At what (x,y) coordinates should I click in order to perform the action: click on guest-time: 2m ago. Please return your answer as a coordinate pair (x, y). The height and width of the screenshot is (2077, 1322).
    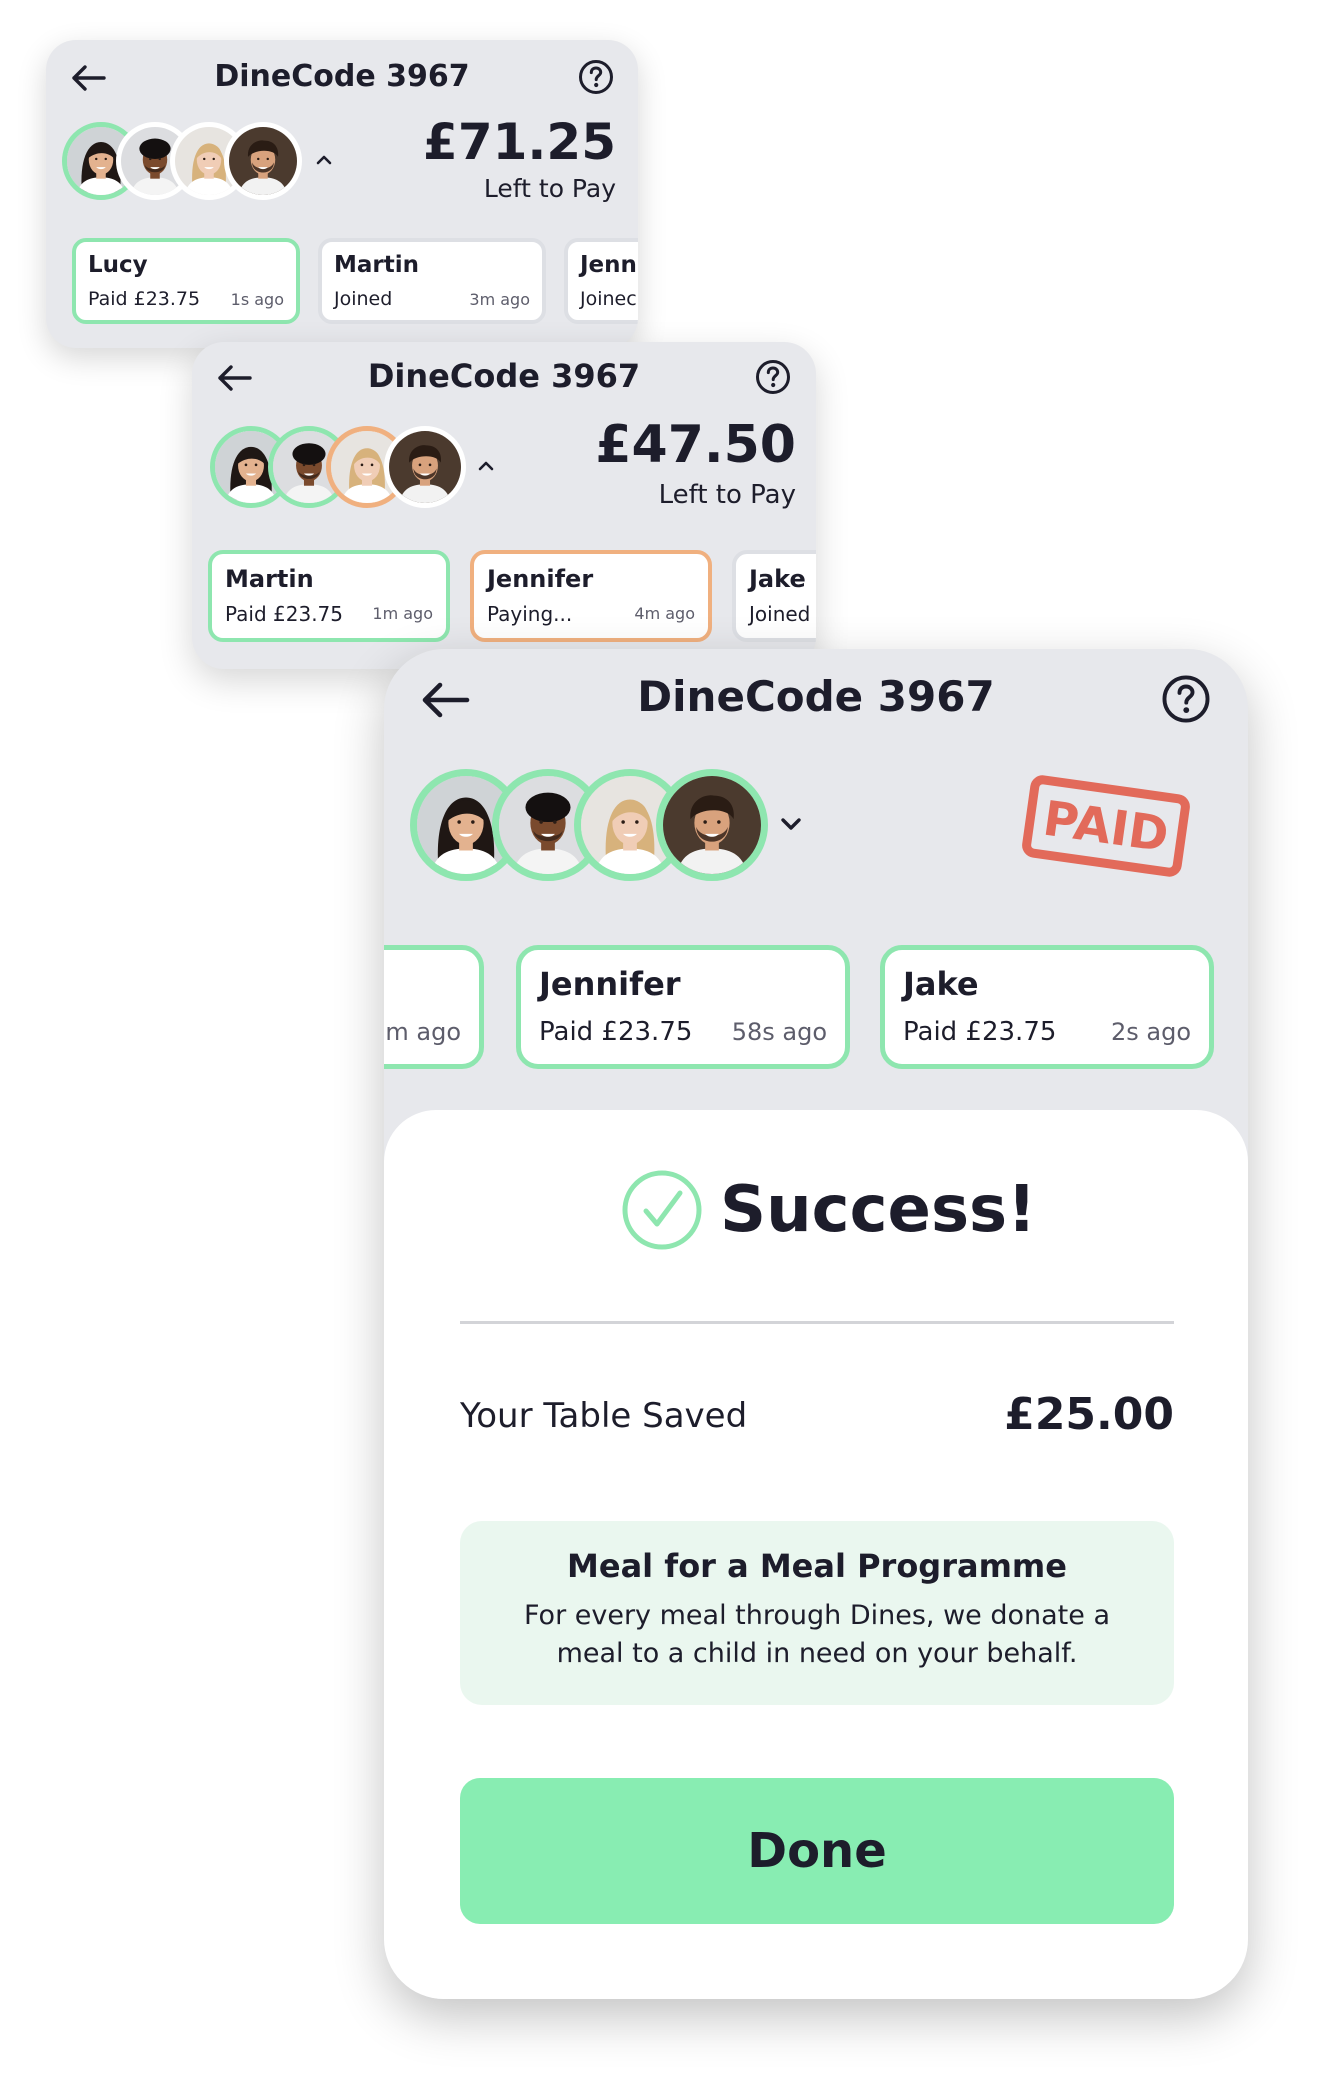
    Looking at the image, I should click on (422, 1032).